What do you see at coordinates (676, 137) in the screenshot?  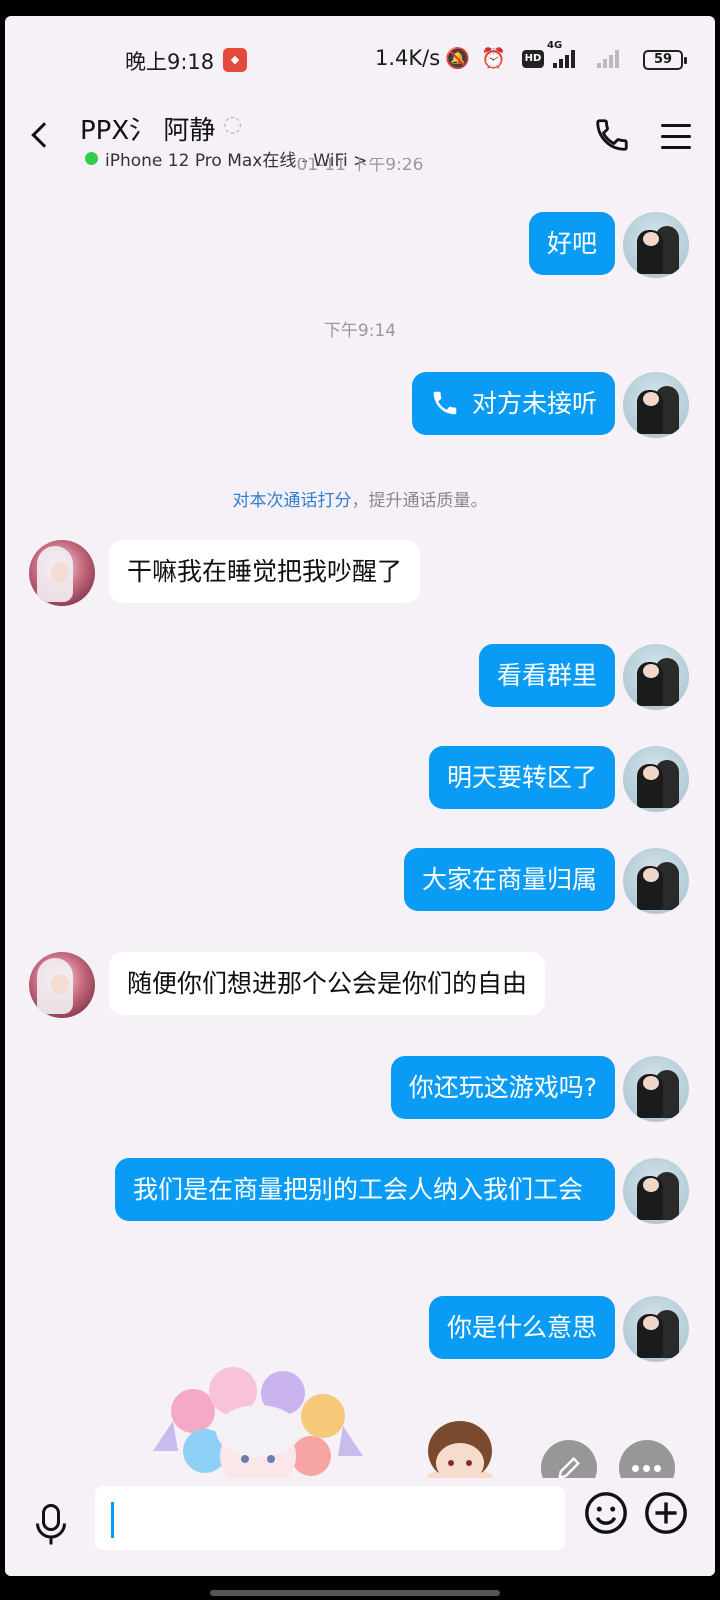 I see `menu-icon` at bounding box center [676, 137].